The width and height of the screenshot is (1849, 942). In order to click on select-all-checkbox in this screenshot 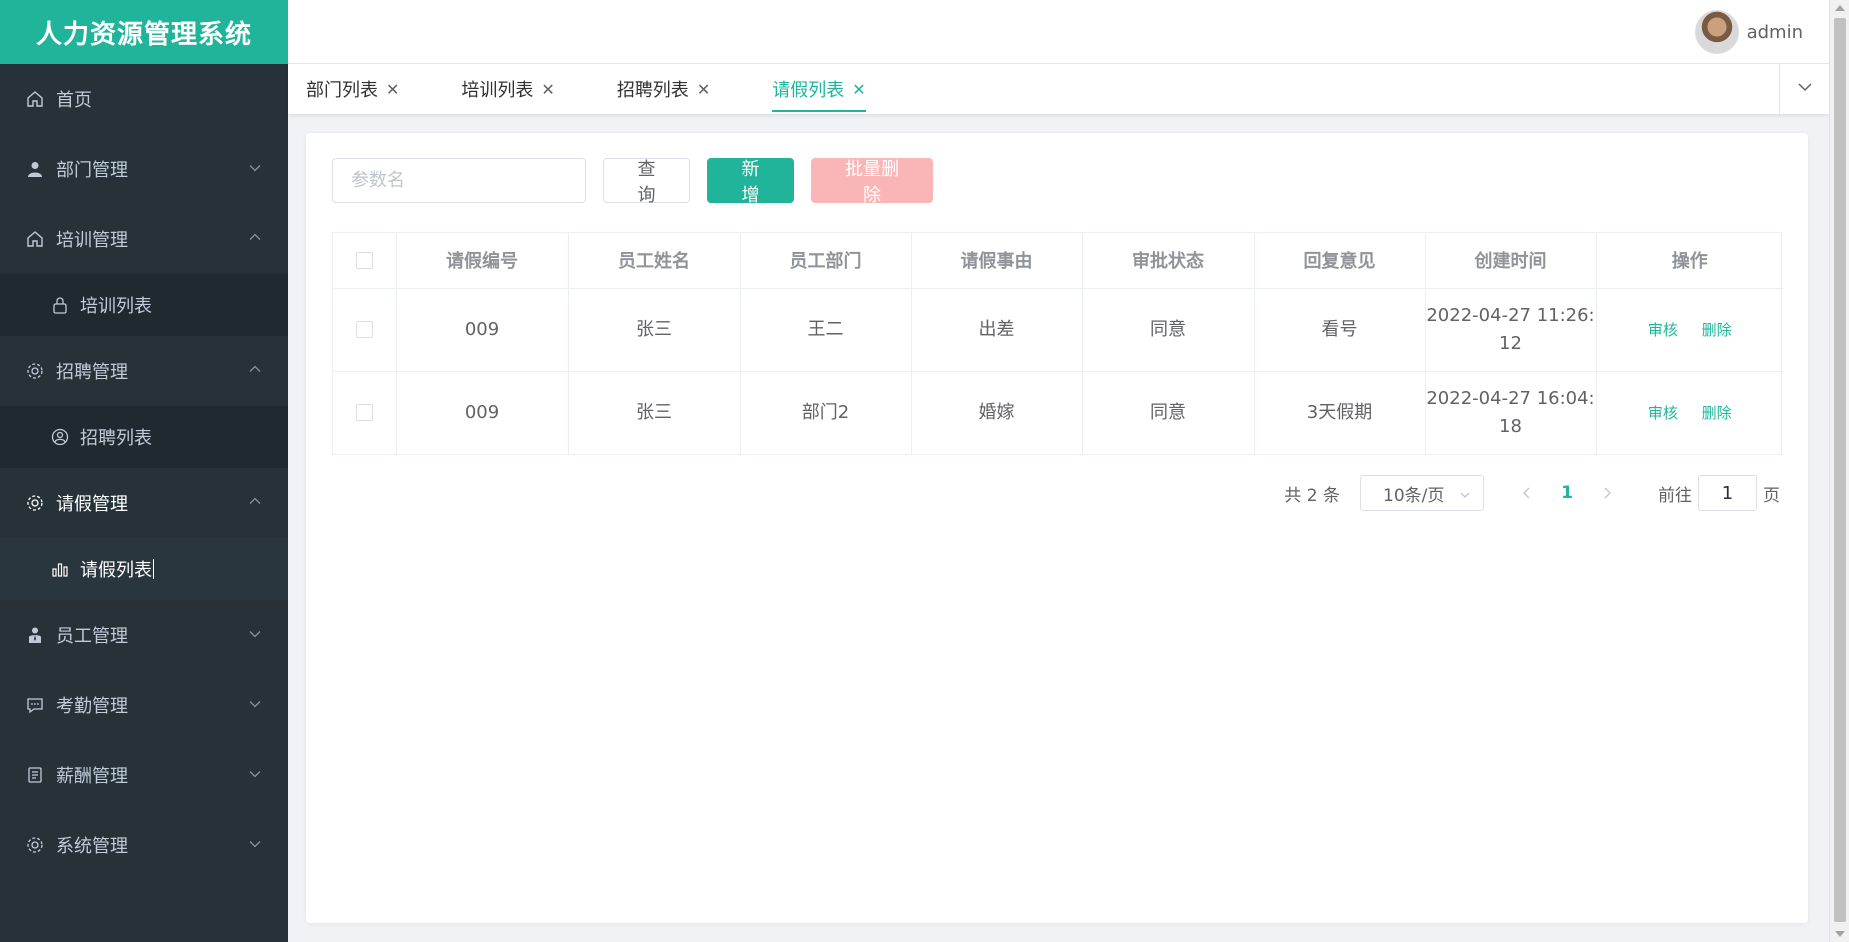, I will do `click(364, 261)`.